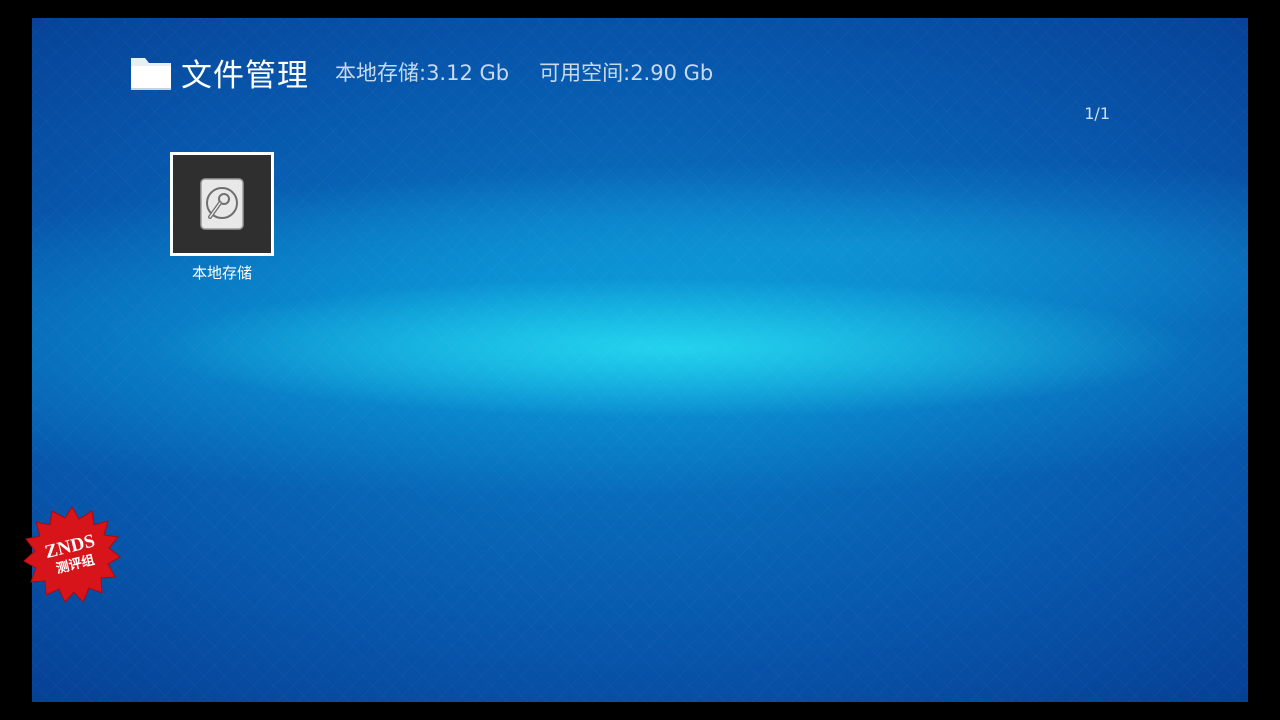 The height and width of the screenshot is (720, 1280). Describe the element at coordinates (1097, 113) in the screenshot. I see `page-indicator: 1/1` at that location.